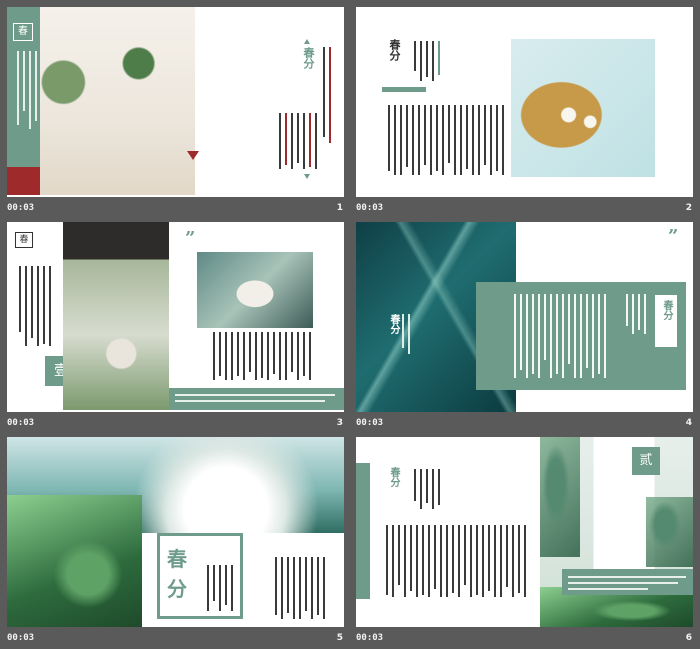  Describe the element at coordinates (688, 423) in the screenshot. I see `slide-number: 4` at that location.